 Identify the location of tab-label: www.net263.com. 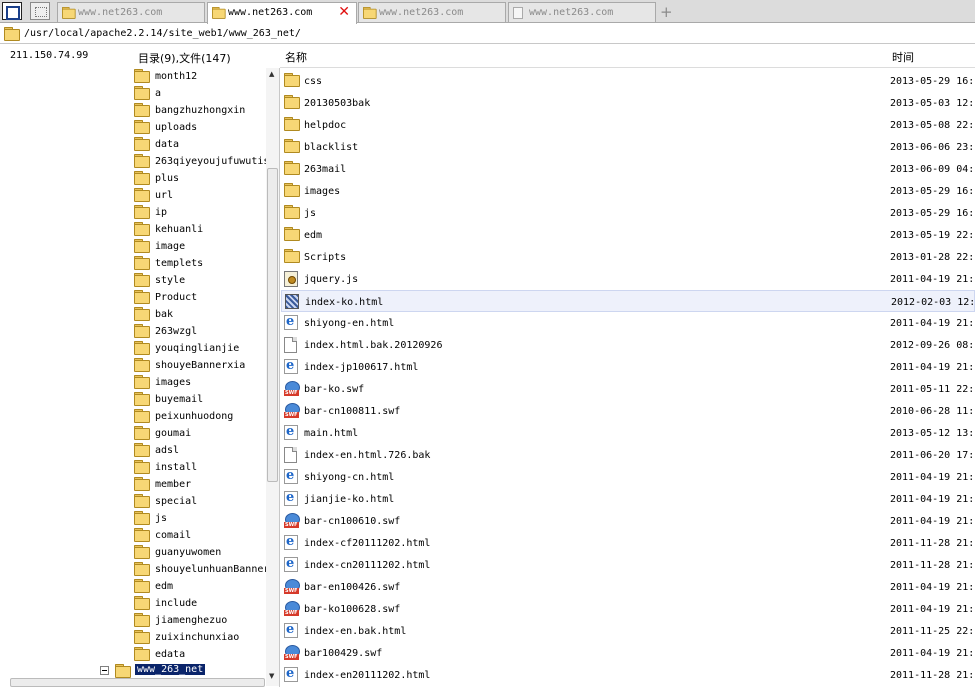
(421, 12).